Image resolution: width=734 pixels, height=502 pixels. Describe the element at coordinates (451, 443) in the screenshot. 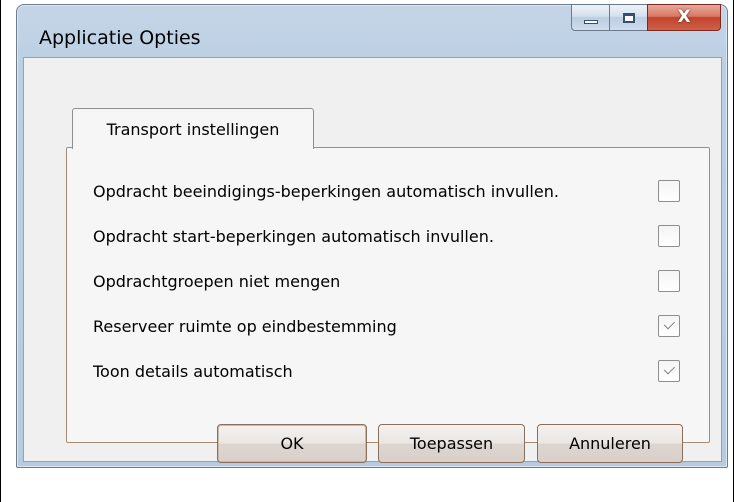

I see `apply-button: Toepassen` at that location.